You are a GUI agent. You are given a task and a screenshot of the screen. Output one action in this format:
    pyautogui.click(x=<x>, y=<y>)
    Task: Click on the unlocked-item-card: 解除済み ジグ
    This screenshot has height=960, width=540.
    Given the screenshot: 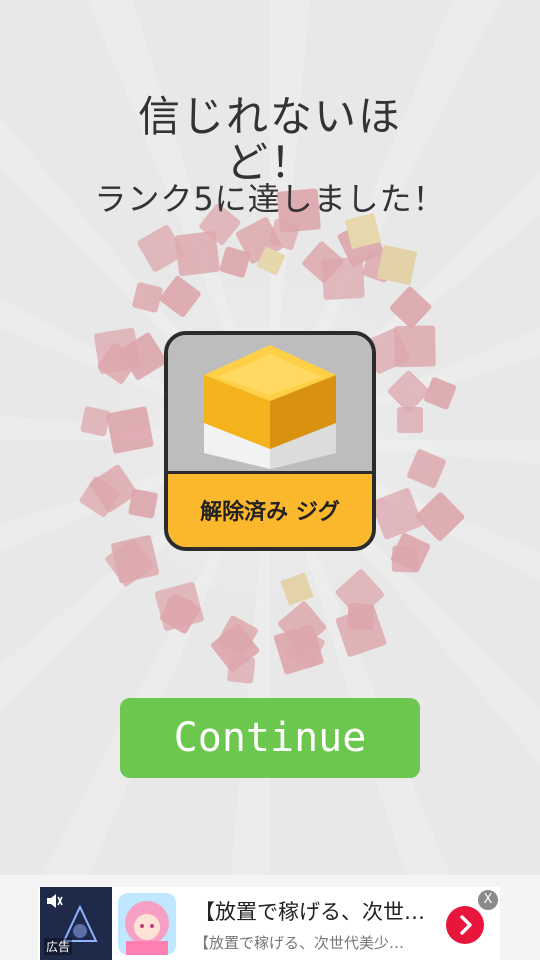 What is the action you would take?
    pyautogui.click(x=270, y=441)
    